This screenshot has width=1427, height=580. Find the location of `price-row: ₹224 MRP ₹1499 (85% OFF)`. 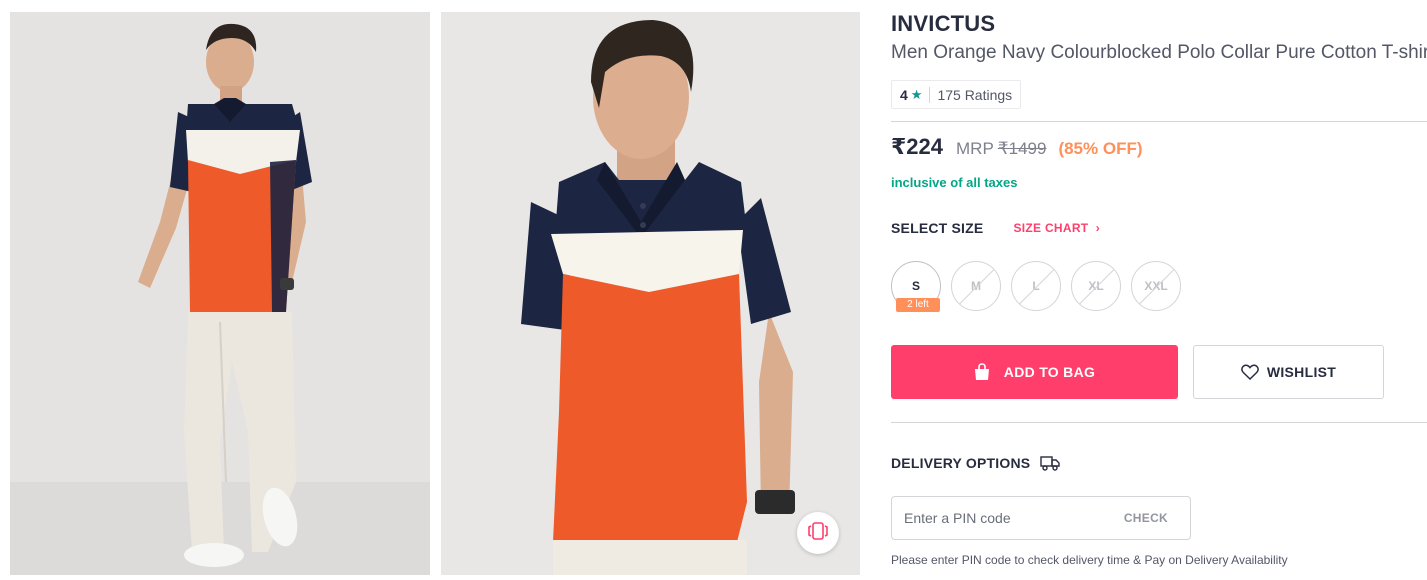

price-row: ₹224 MRP ₹1499 (85% OFF) is located at coordinates (1017, 147).